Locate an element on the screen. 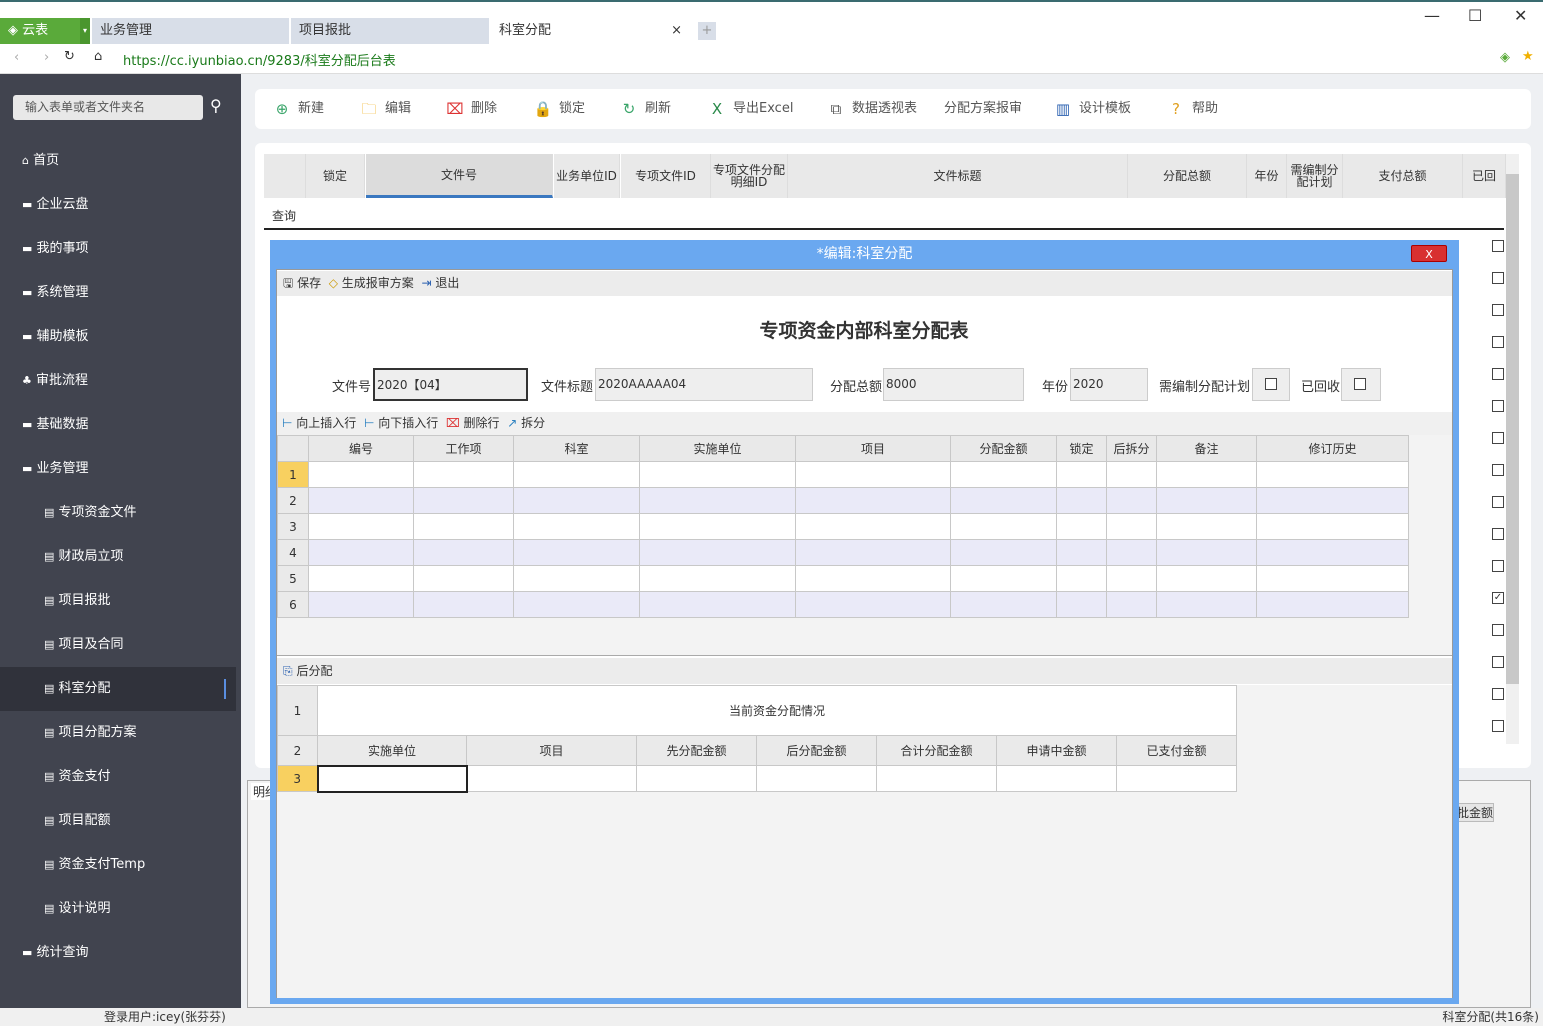  brand-tab: ◈ 云表 ▾ is located at coordinates (45, 31).